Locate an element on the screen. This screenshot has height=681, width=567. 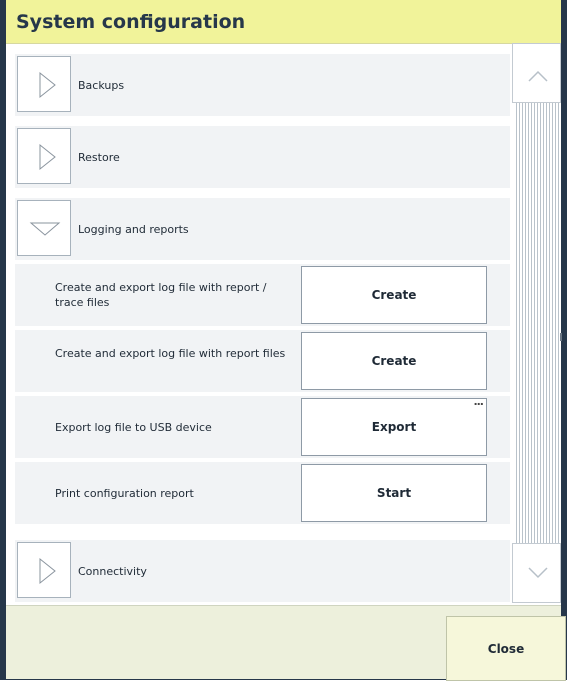
list-item: Print configuration report Start is located at coordinates (262, 493).